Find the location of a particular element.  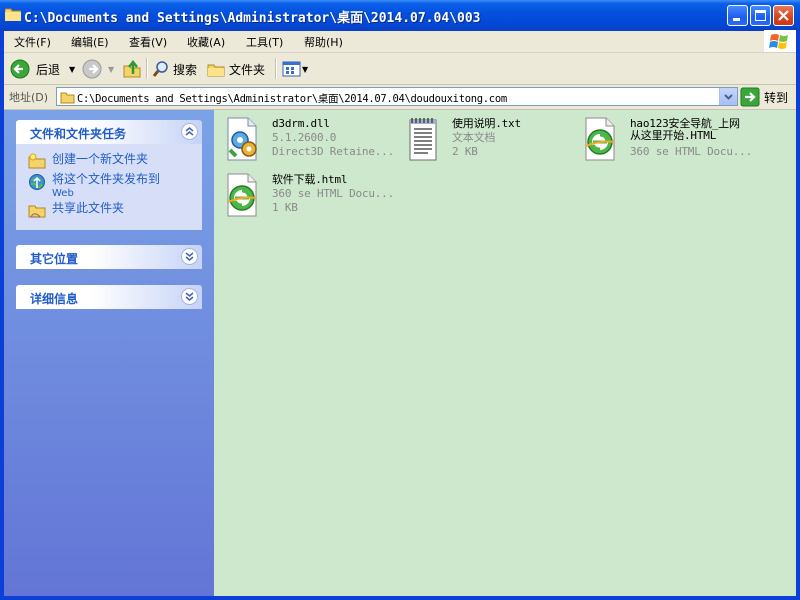

back-arrow-icon is located at coordinates (20, 69).